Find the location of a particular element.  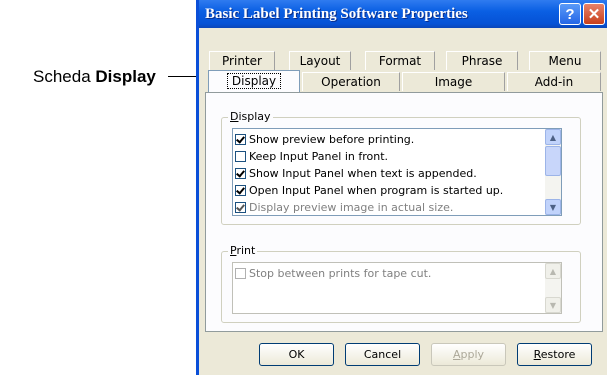

option-stop-between-prints: Stop between prints for tape cut. is located at coordinates (333, 273).